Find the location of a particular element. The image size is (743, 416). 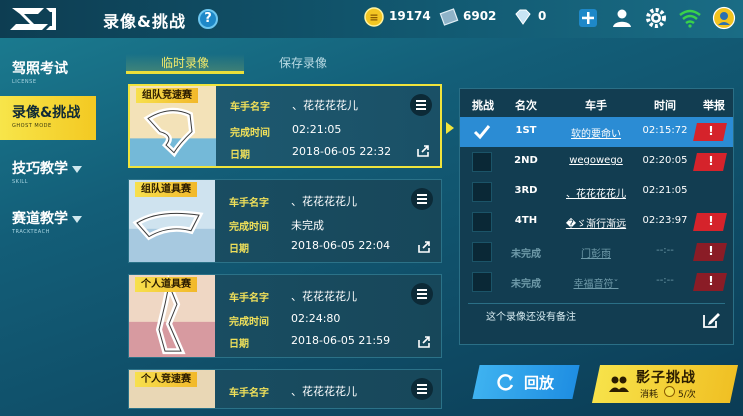

tab-temp-records: 临时录像 is located at coordinates (185, 64).